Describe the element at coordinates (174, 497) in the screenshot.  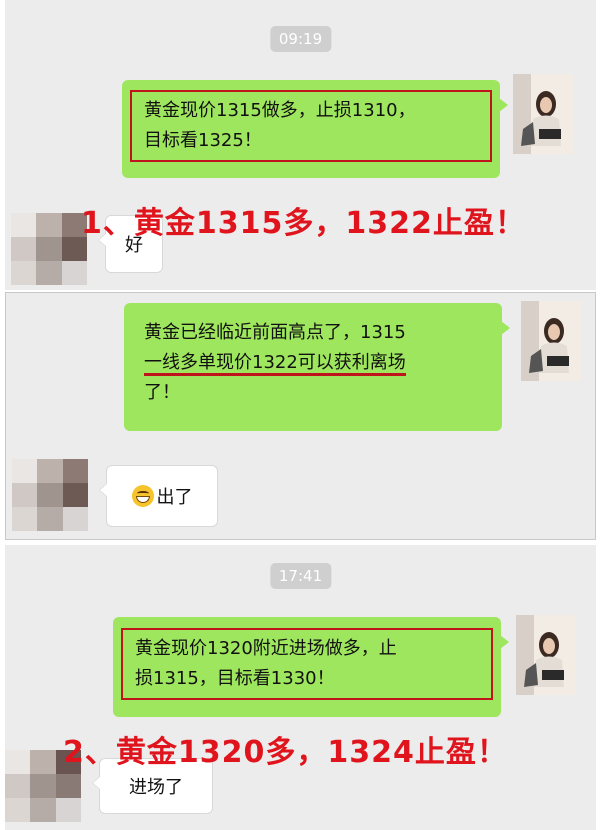
I see `message-text: 出了` at that location.